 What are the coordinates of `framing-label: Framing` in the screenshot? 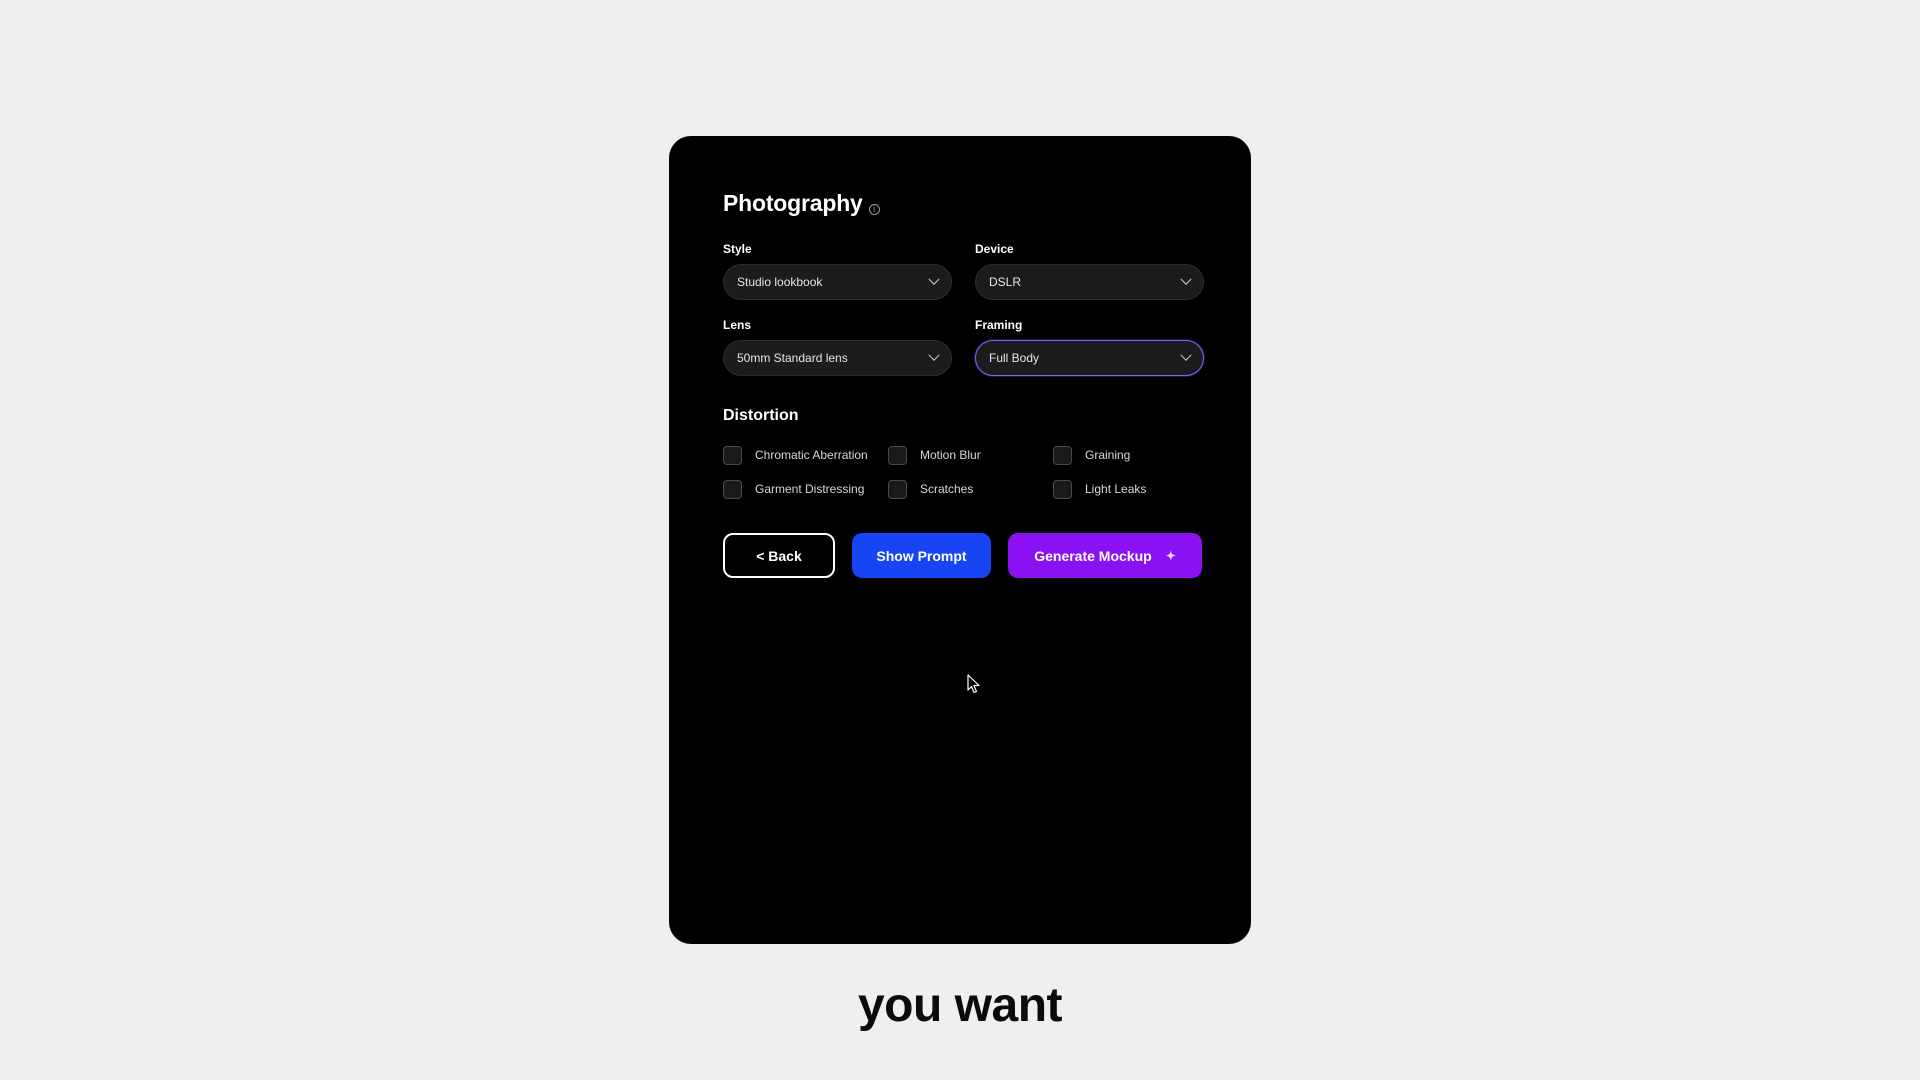 It's located at (999, 325).